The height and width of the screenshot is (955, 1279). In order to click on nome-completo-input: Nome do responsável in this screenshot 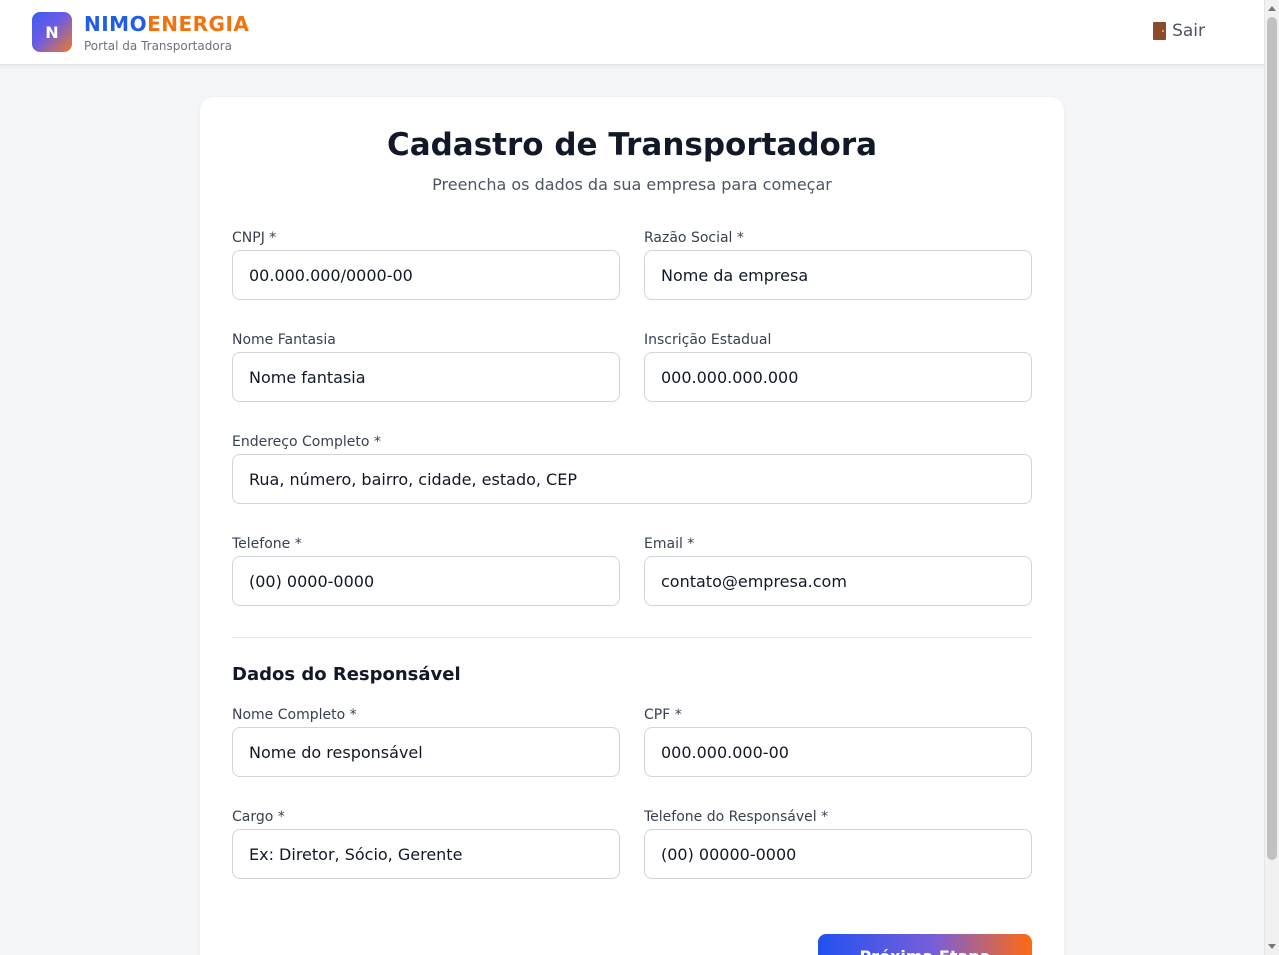, I will do `click(426, 752)`.